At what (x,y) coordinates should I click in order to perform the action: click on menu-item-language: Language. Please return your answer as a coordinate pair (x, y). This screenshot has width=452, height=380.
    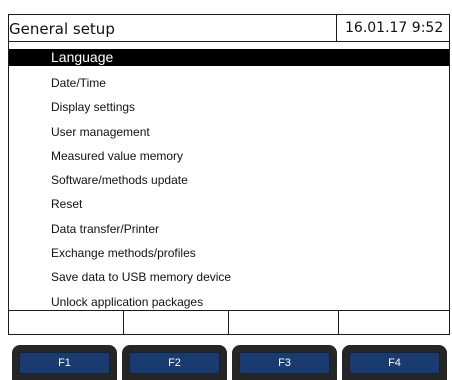
    Looking at the image, I should click on (229, 57).